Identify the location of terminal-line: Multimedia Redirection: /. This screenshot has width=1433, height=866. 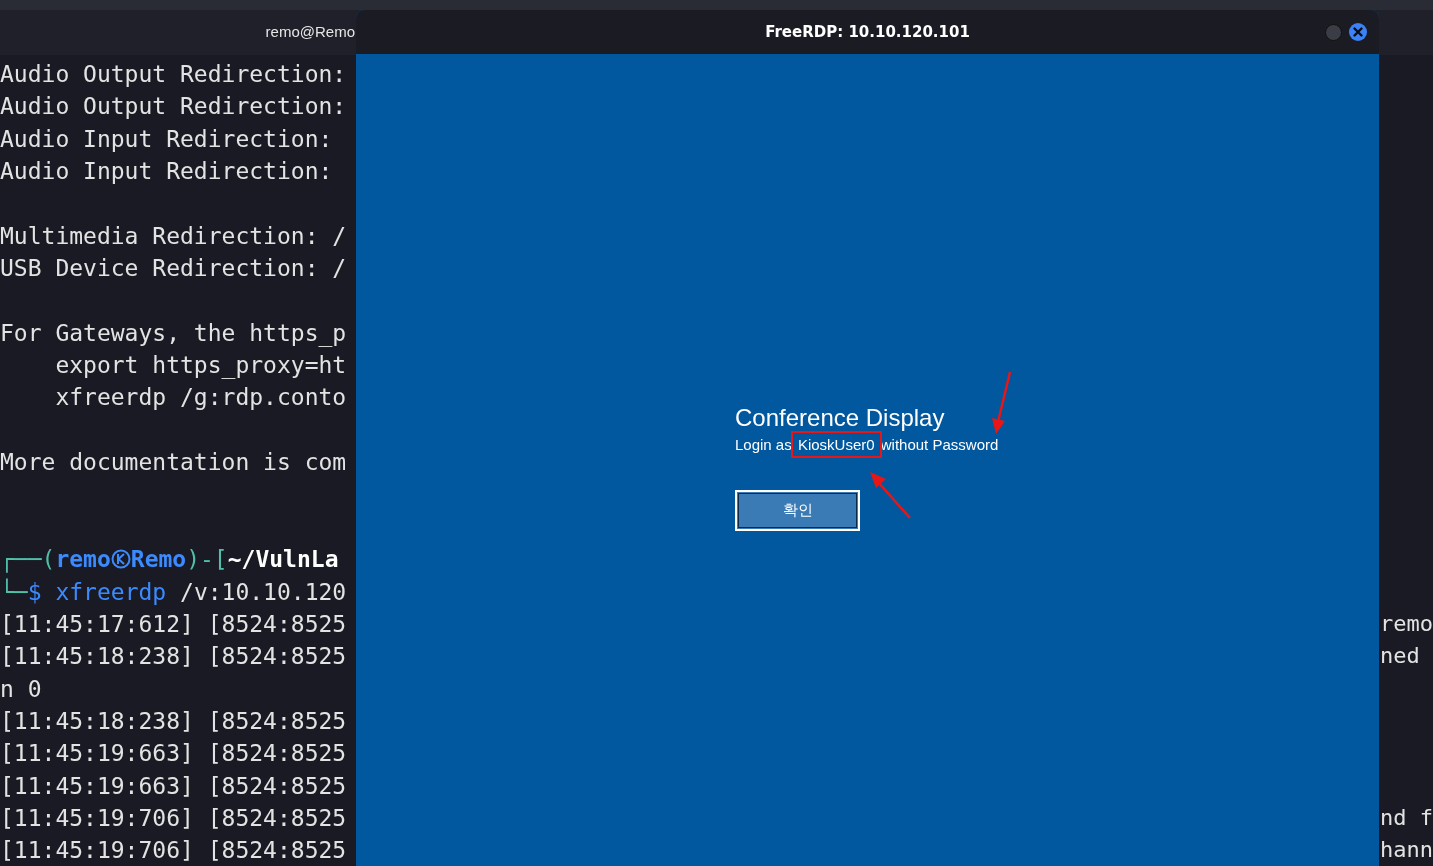
(173, 236).